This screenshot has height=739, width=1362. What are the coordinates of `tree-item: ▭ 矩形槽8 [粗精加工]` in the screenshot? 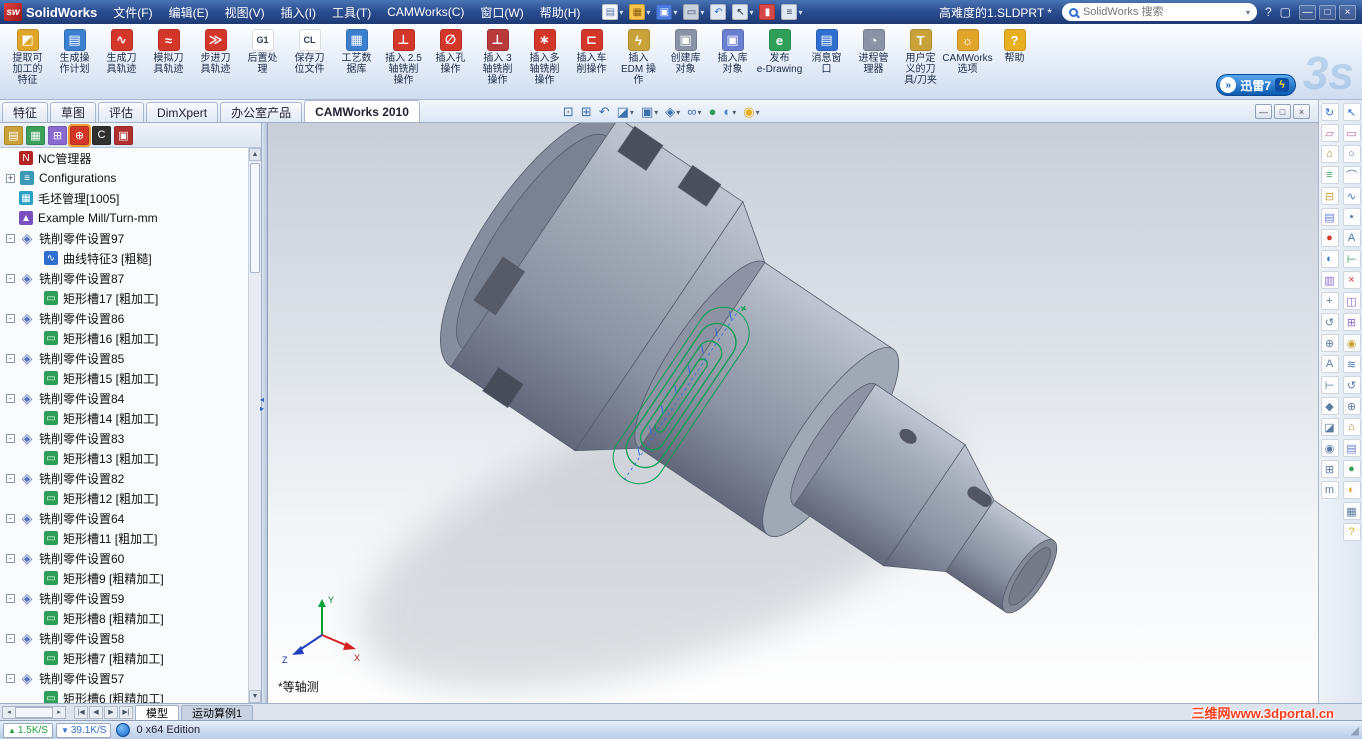 It's located at (124, 618).